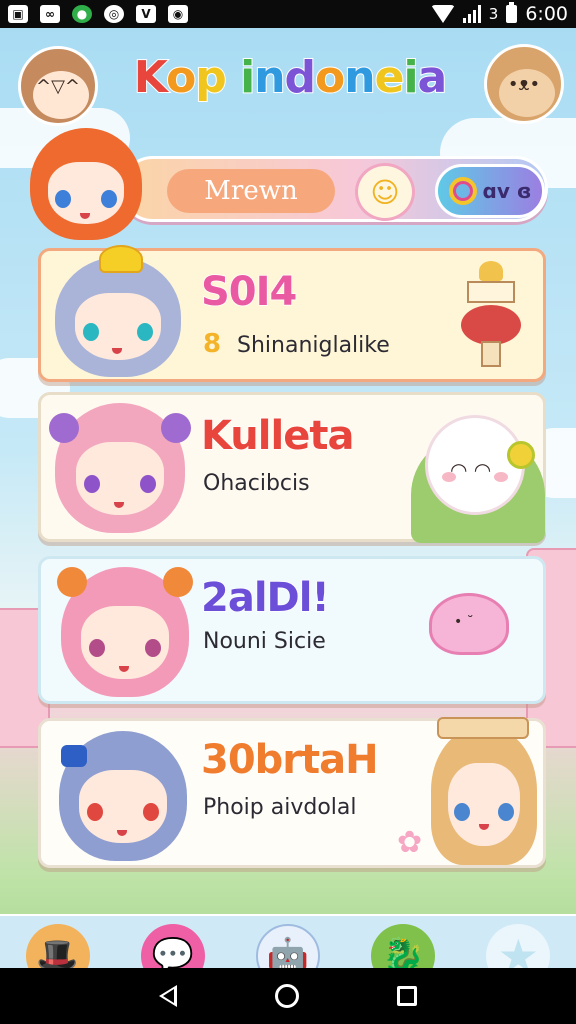 This screenshot has width=576, height=1024. Describe the element at coordinates (50, 14) in the screenshot. I see `chat-icon: ∞` at that location.